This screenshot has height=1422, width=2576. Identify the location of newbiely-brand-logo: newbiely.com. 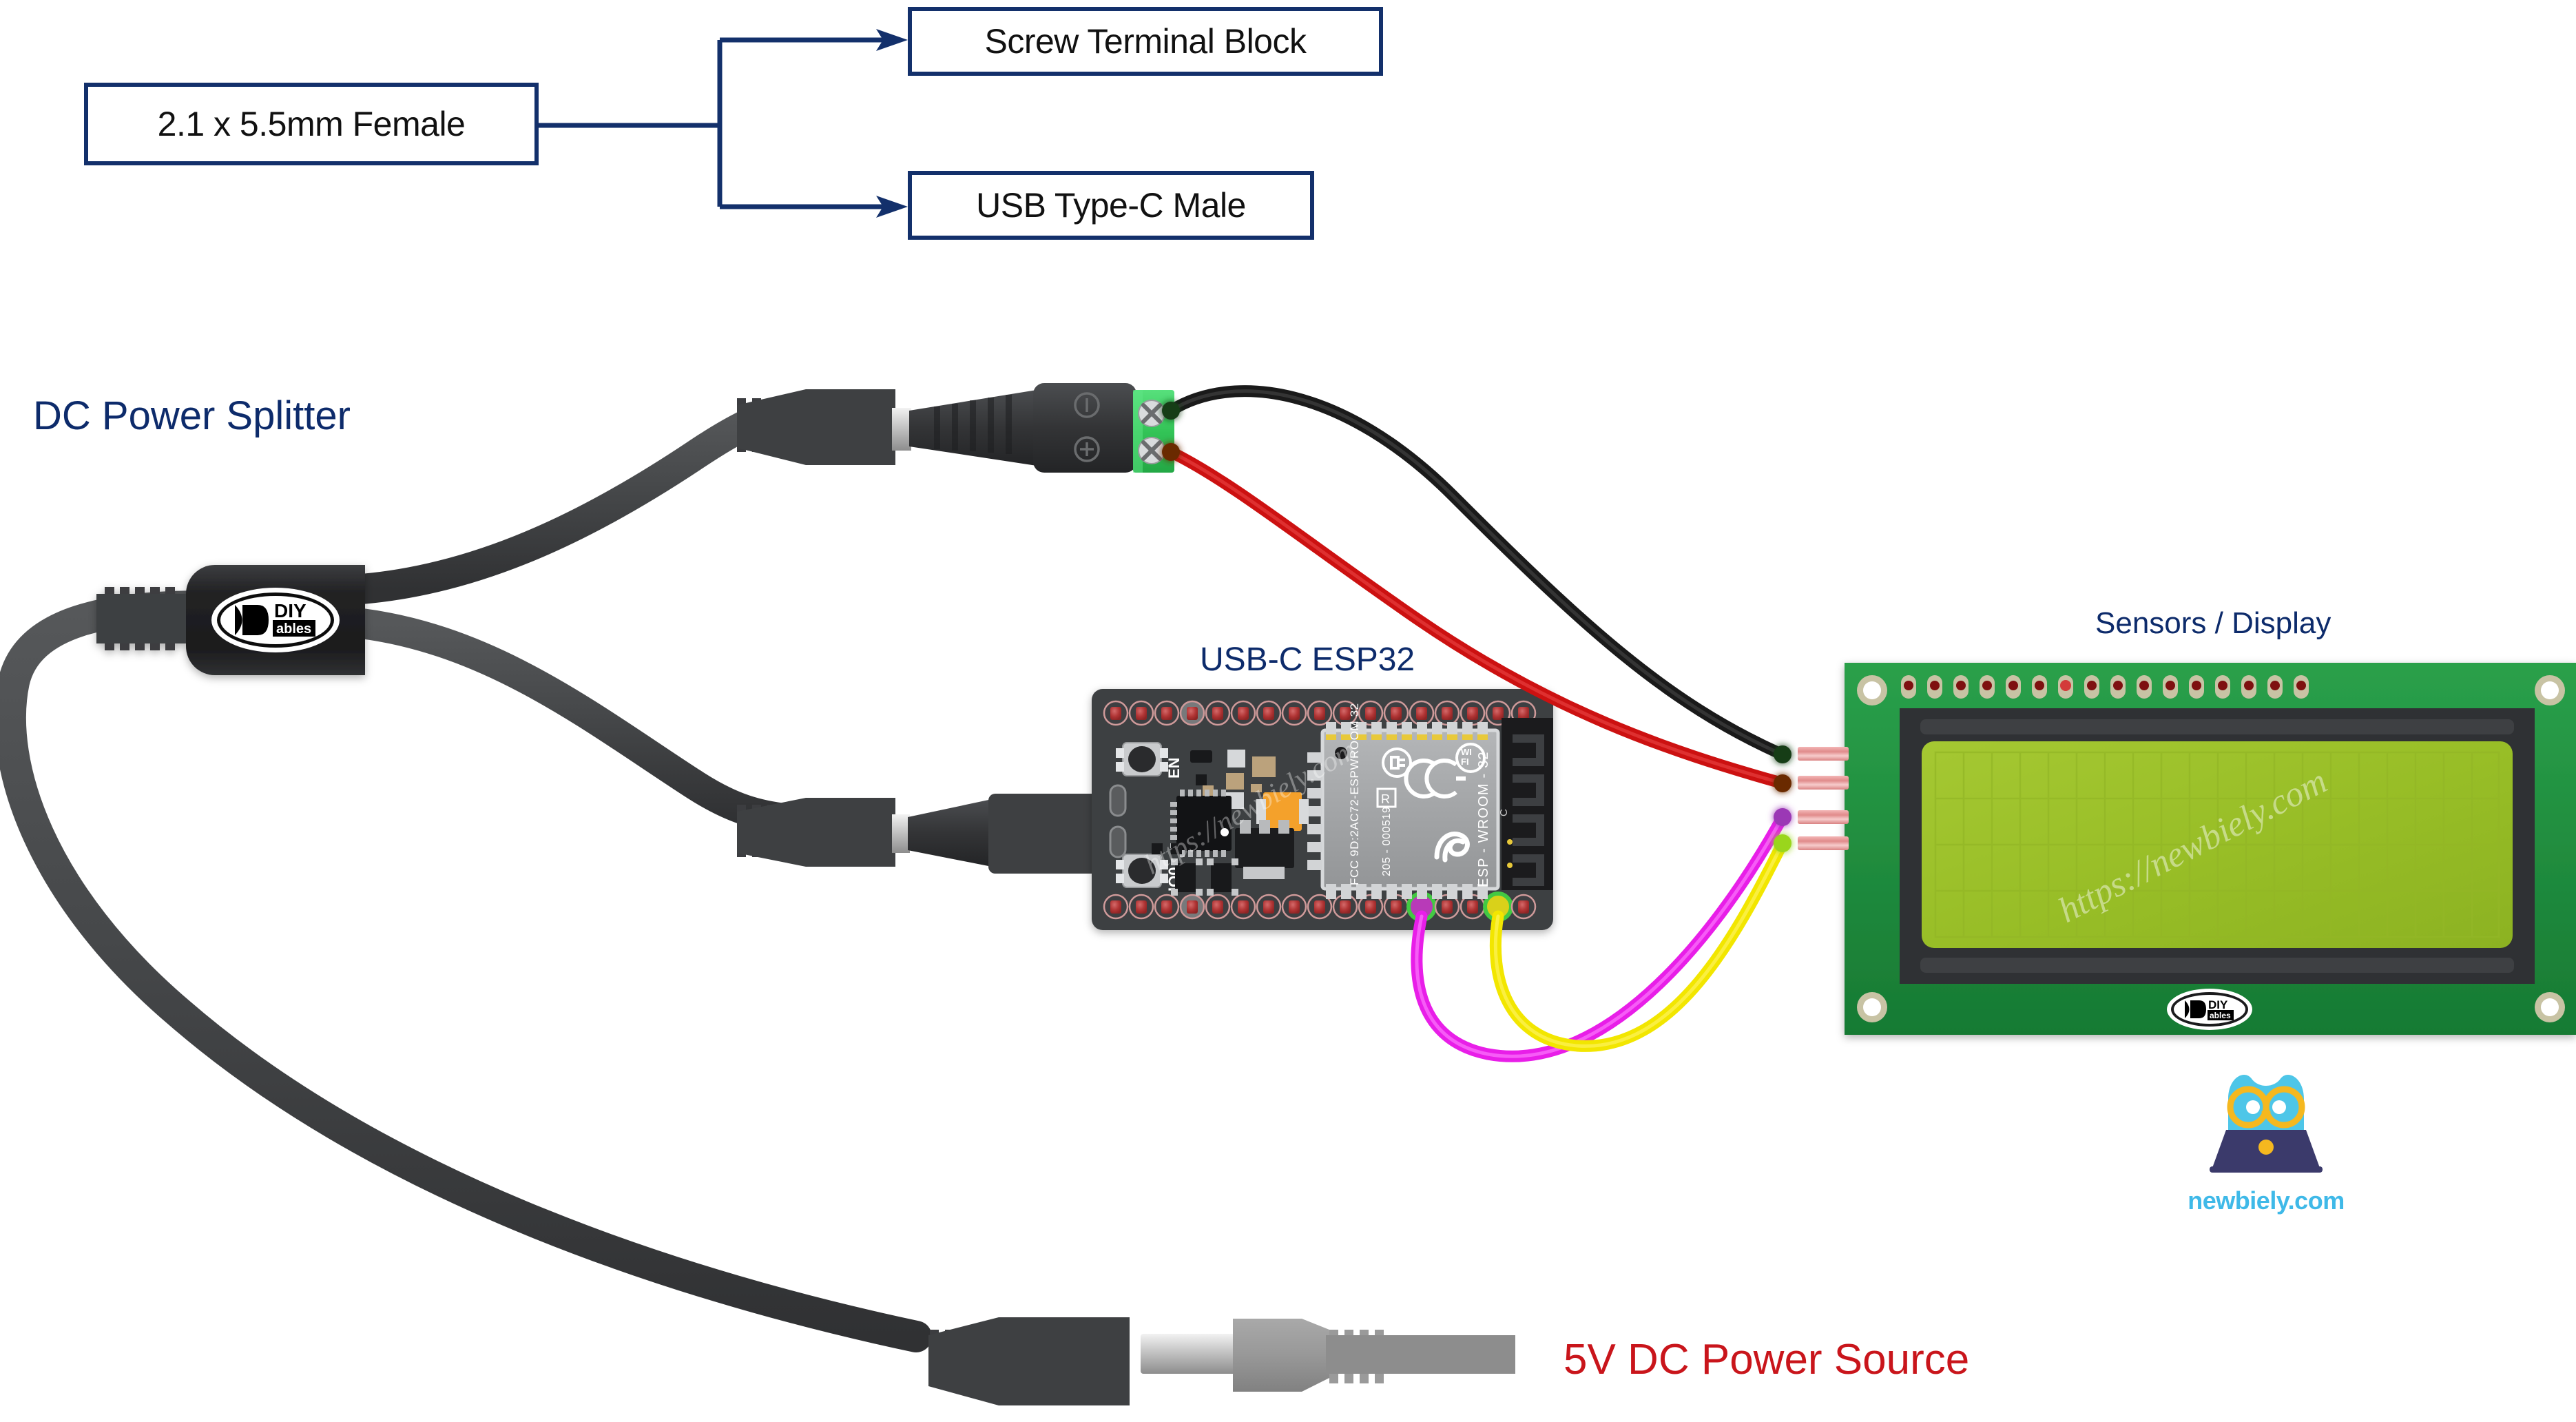
(2266, 1139).